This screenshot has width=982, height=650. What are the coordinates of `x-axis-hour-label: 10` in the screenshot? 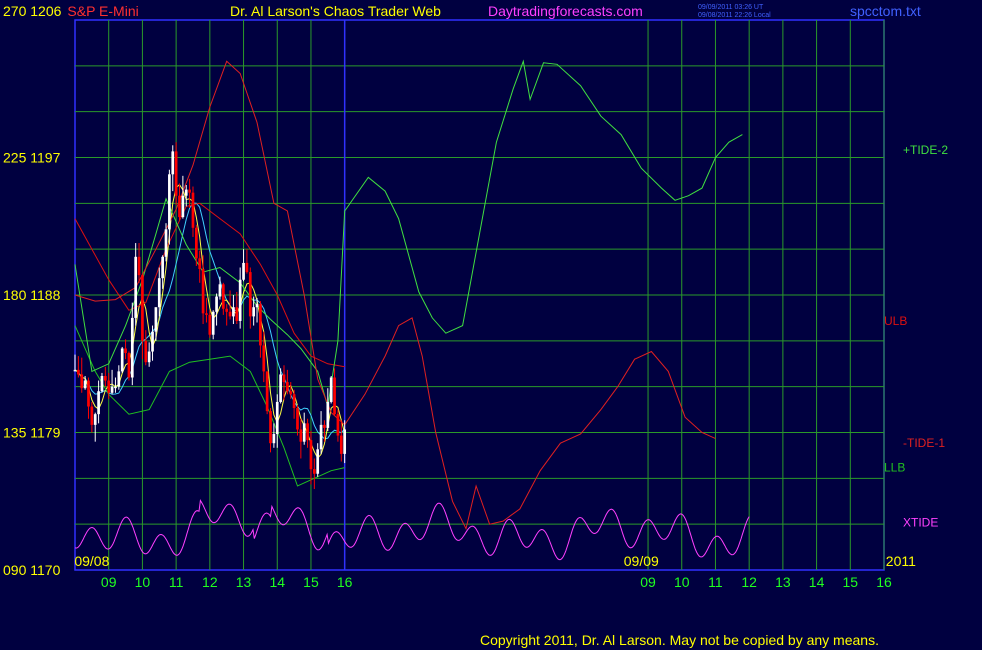 It's located at (143, 582).